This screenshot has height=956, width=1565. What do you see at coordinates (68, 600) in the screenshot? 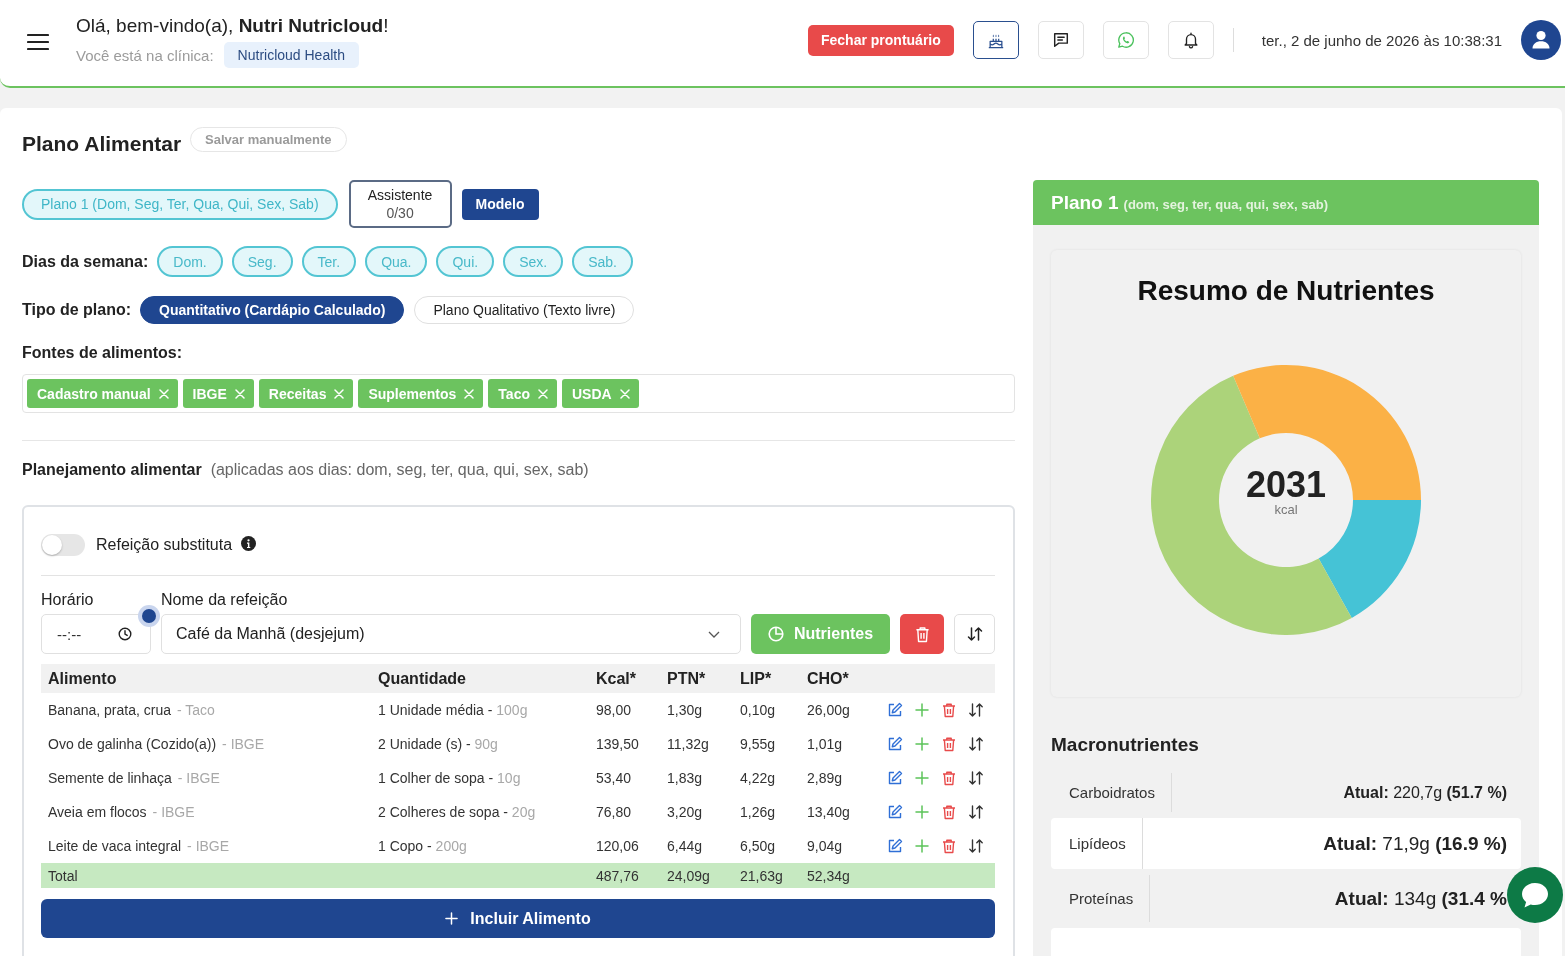
I see `time-label: Horário` at bounding box center [68, 600].